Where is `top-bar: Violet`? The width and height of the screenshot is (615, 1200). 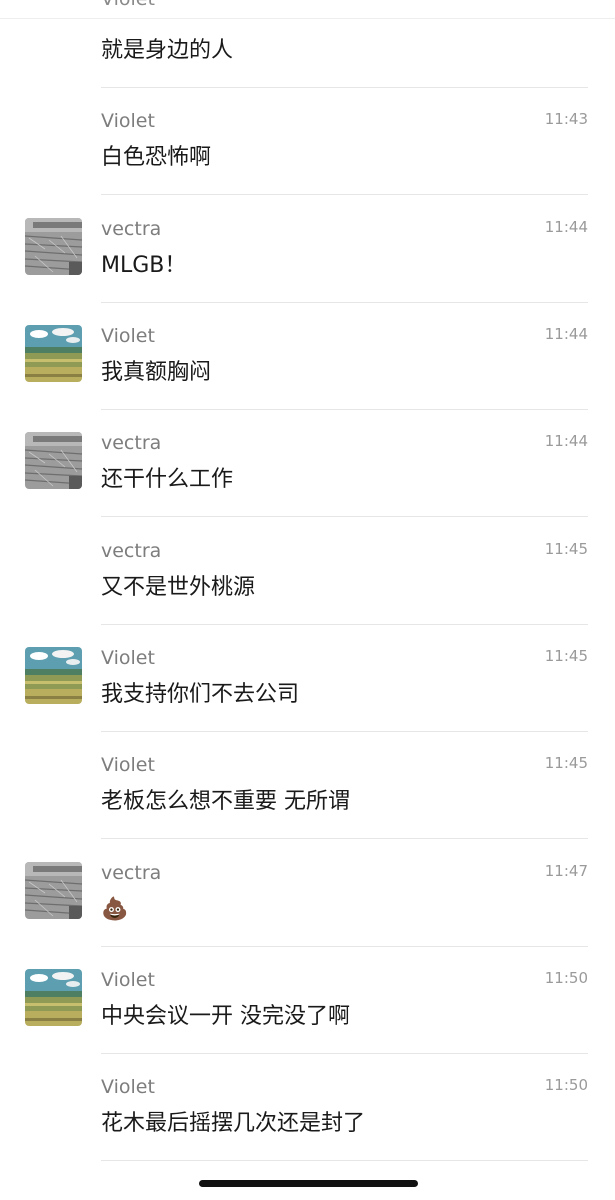
top-bar: Violet is located at coordinates (307, 9).